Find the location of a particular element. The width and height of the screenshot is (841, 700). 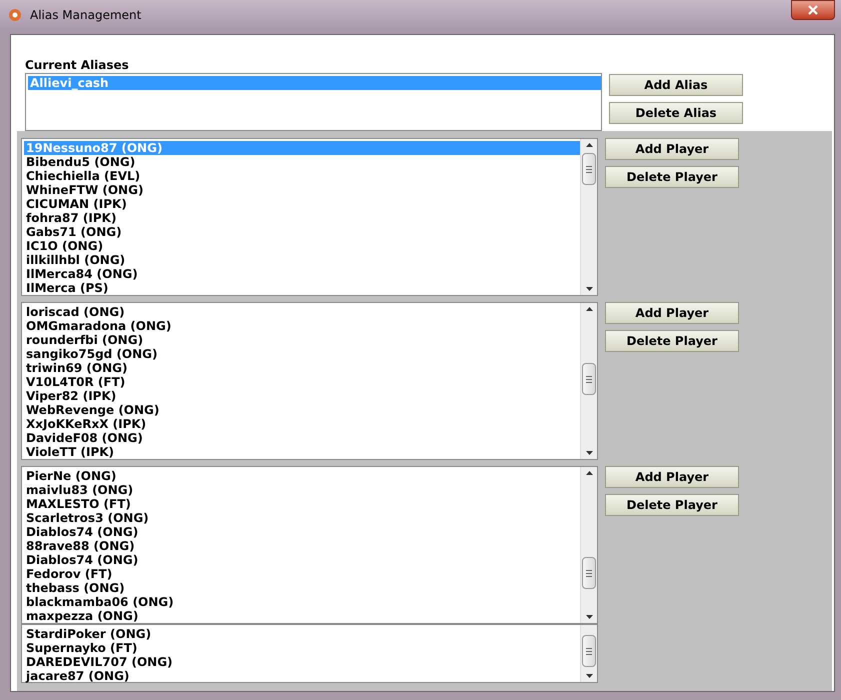

list-item: OMGmaradona (ONG) is located at coordinates (302, 326).